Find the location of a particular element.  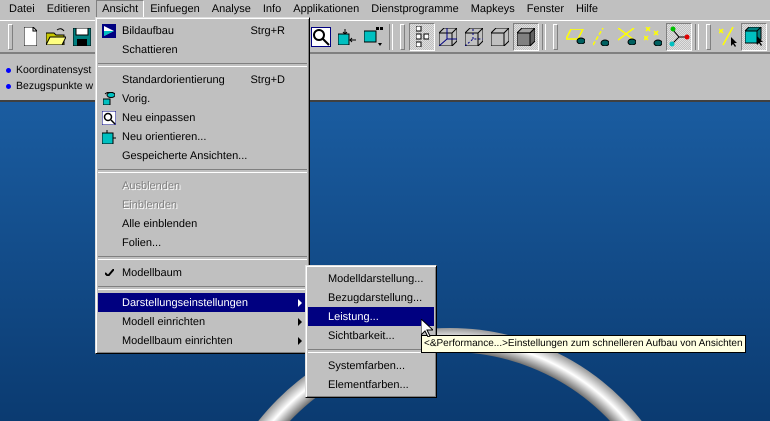

menu-item: Modellbaum is located at coordinates (202, 272).